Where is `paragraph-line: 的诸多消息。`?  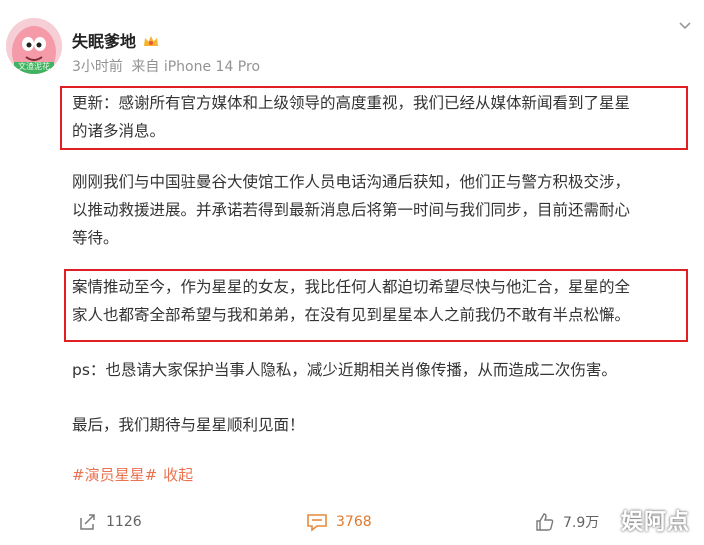 paragraph-line: 的诸多消息。 is located at coordinates (119, 131).